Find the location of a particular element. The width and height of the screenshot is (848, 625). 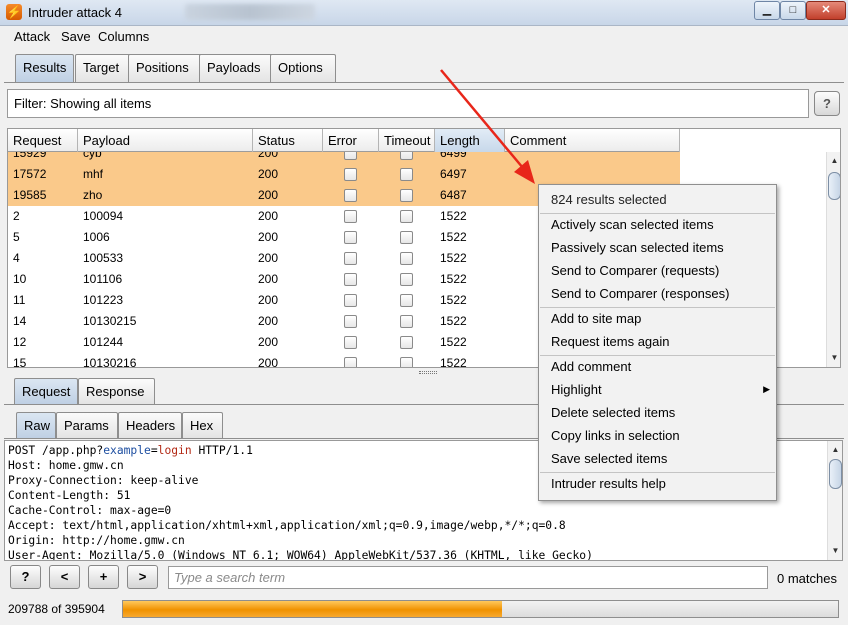

cell-payload: zho is located at coordinates (93, 195).